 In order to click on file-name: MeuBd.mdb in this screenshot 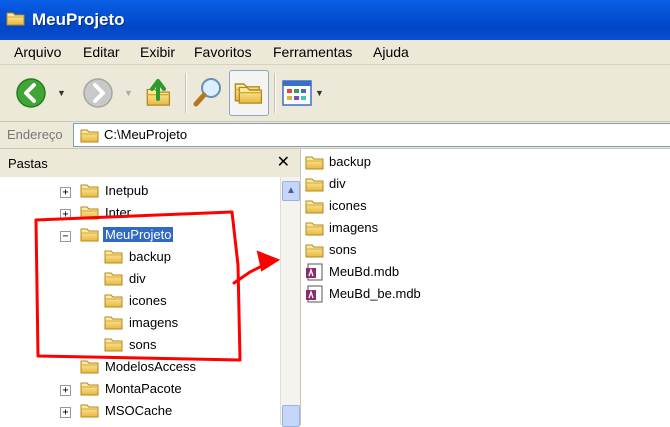, I will do `click(364, 271)`.